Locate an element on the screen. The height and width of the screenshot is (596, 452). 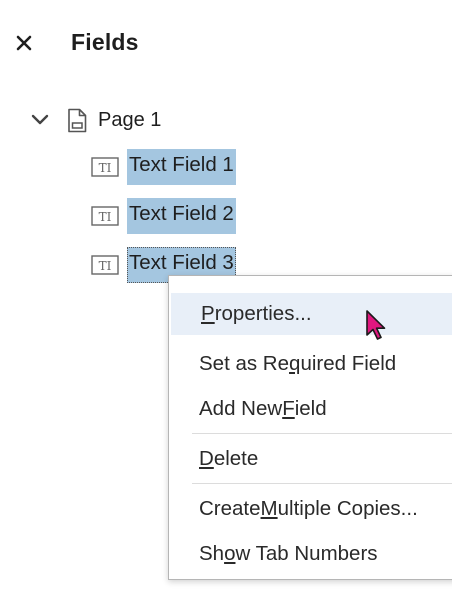
tree-item-text-field-2: TI Text Field 2 is located at coordinates (163, 216).